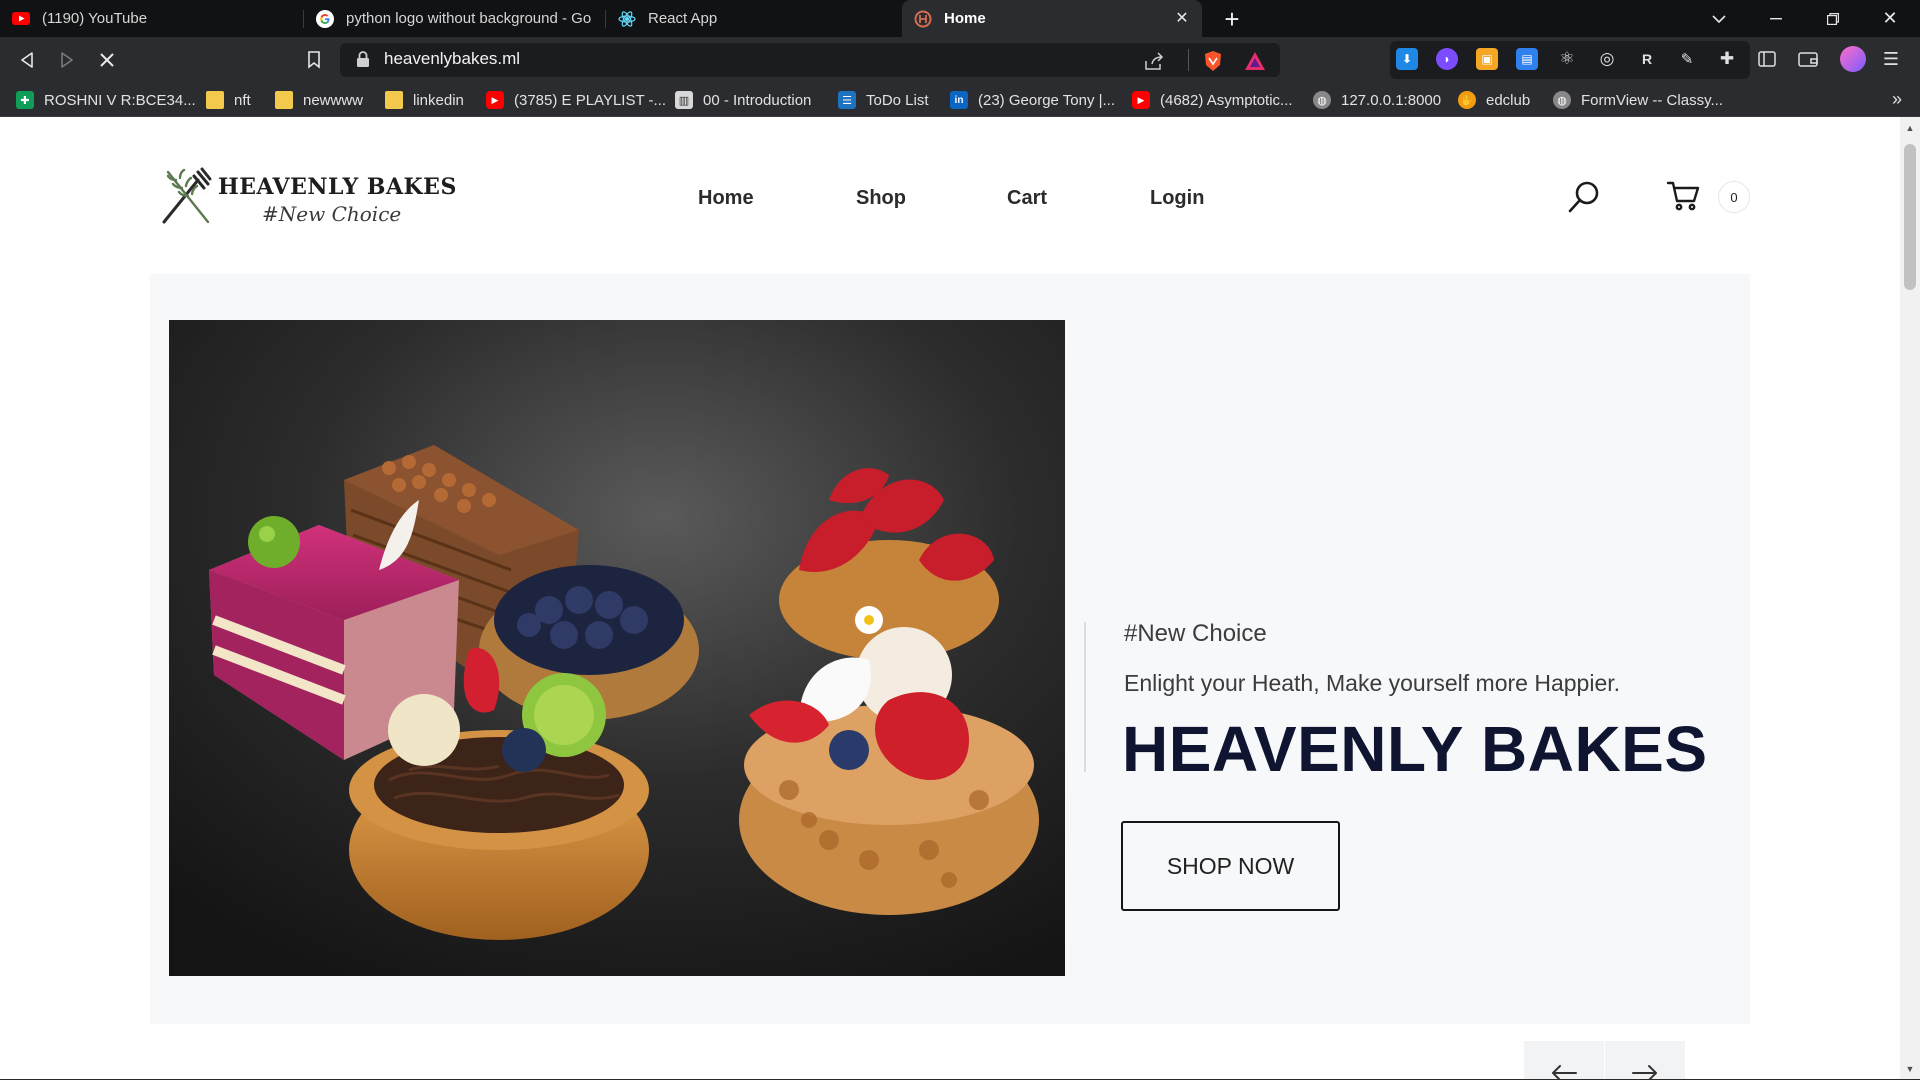  I want to click on sidebar-toggle-icon, so click(1767, 59).